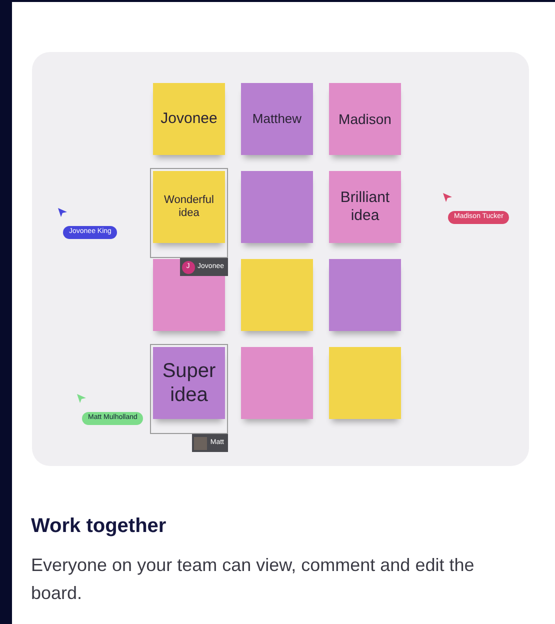 The width and height of the screenshot is (555, 624). I want to click on note-text: Jovonee, so click(189, 119).